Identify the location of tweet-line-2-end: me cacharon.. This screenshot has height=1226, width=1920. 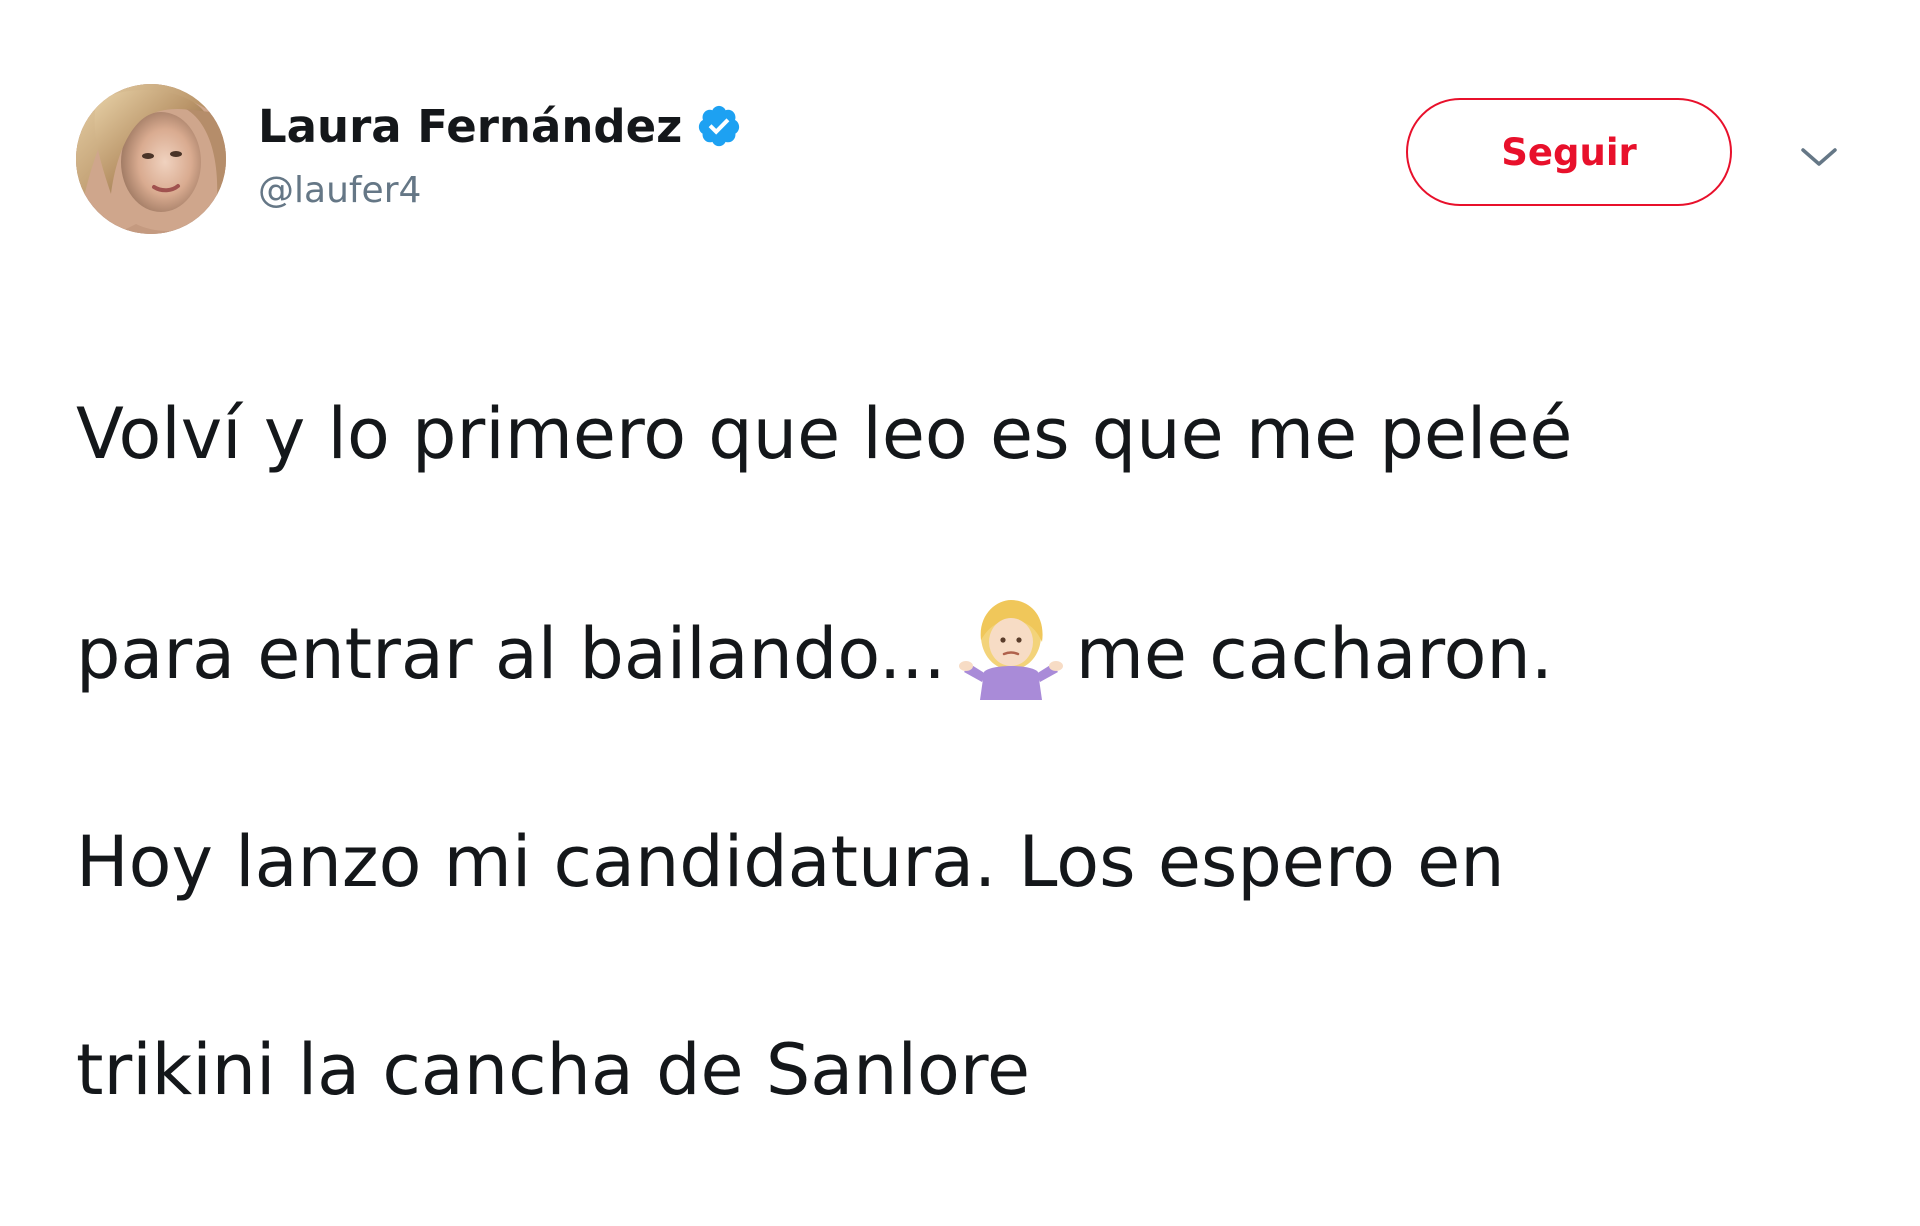
(1314, 654).